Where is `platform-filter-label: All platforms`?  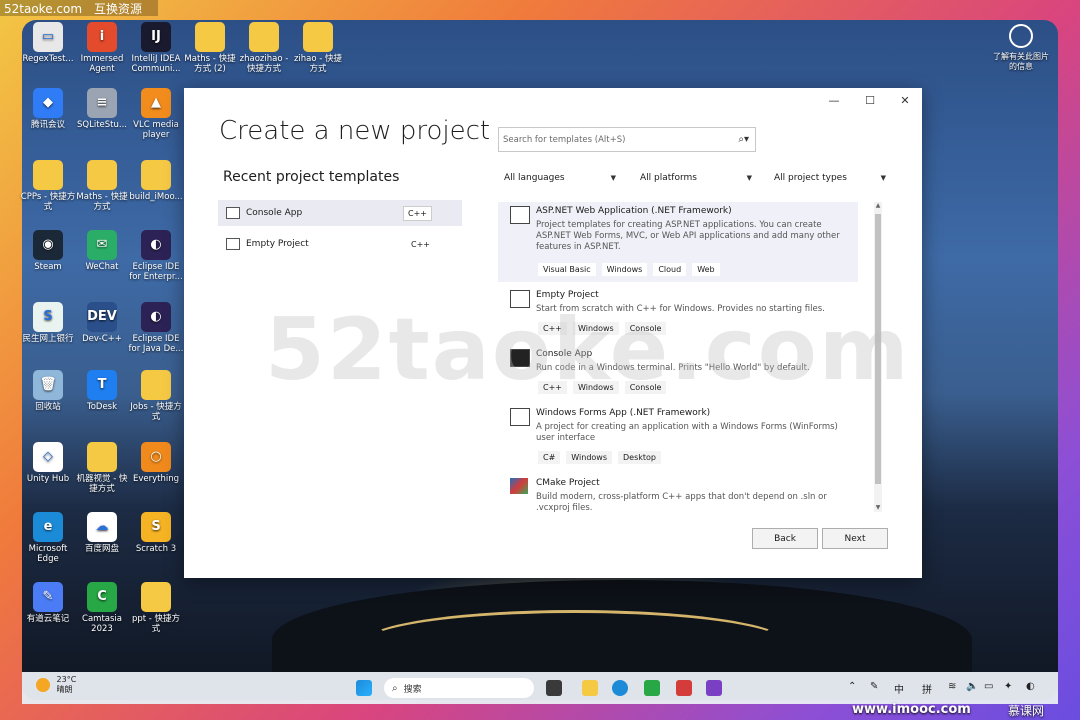 platform-filter-label: All platforms is located at coordinates (668, 178).